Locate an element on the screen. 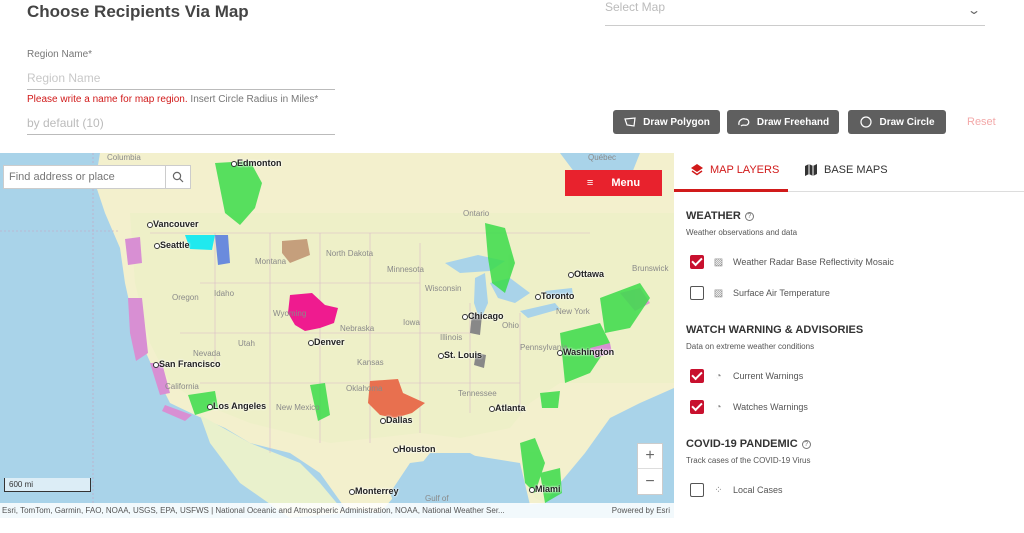 The height and width of the screenshot is (533, 1024). layer-label: Surface Air Temperature is located at coordinates (781, 293).